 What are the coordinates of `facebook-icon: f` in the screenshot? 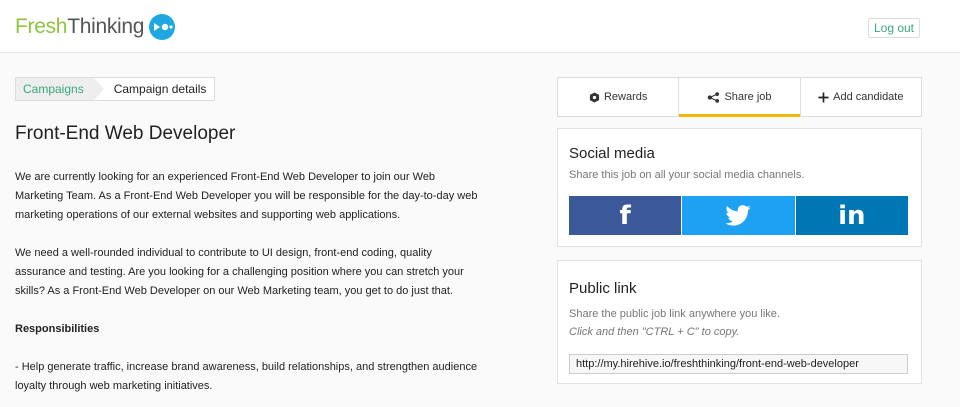 It's located at (625, 215).